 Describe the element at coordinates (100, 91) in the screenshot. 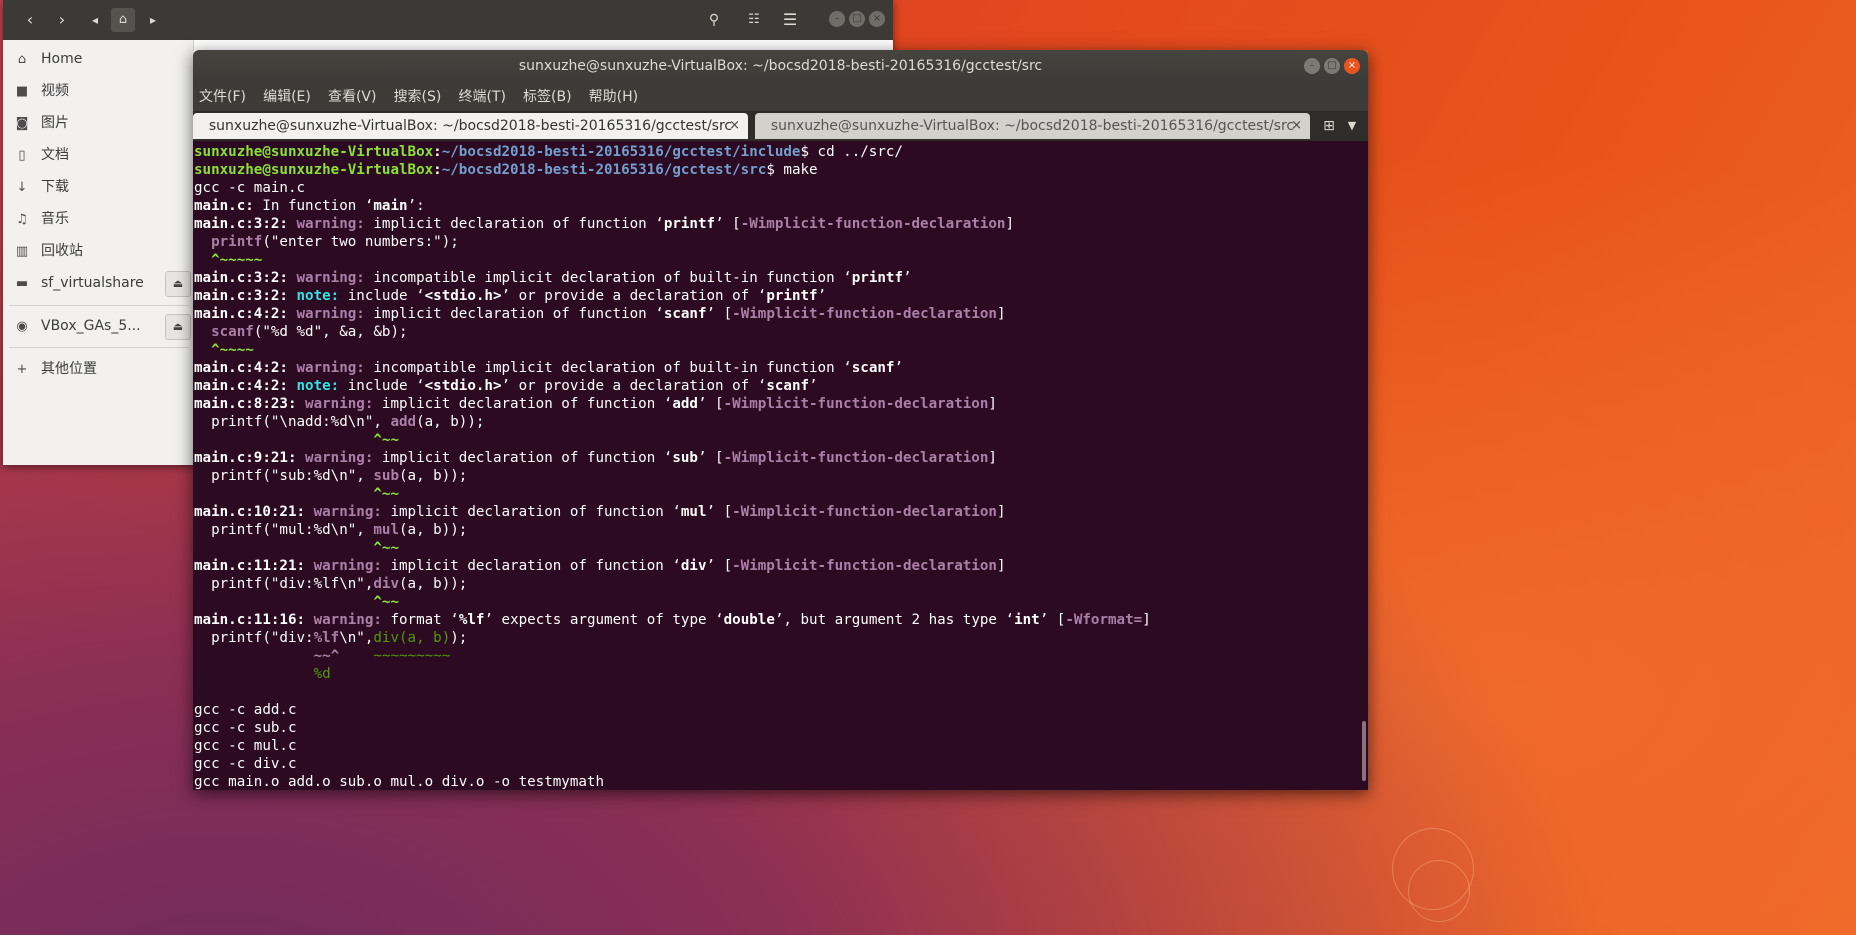

I see `sidebar-item-videos: ■ 视频` at that location.